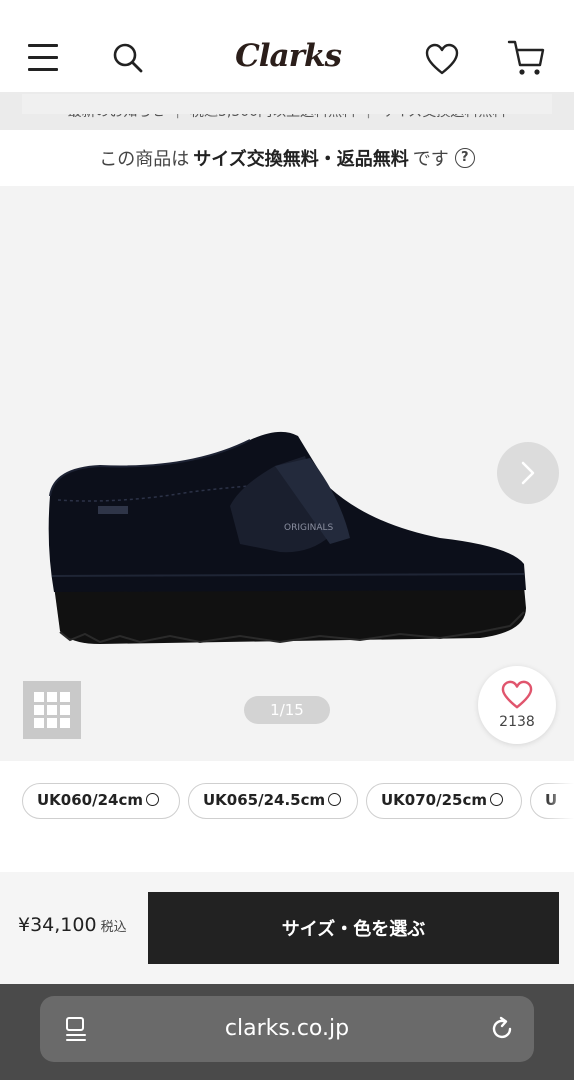 The height and width of the screenshot is (1080, 574). Describe the element at coordinates (144, 159) in the screenshot. I see `free-returns-prefix: この商品は` at that location.